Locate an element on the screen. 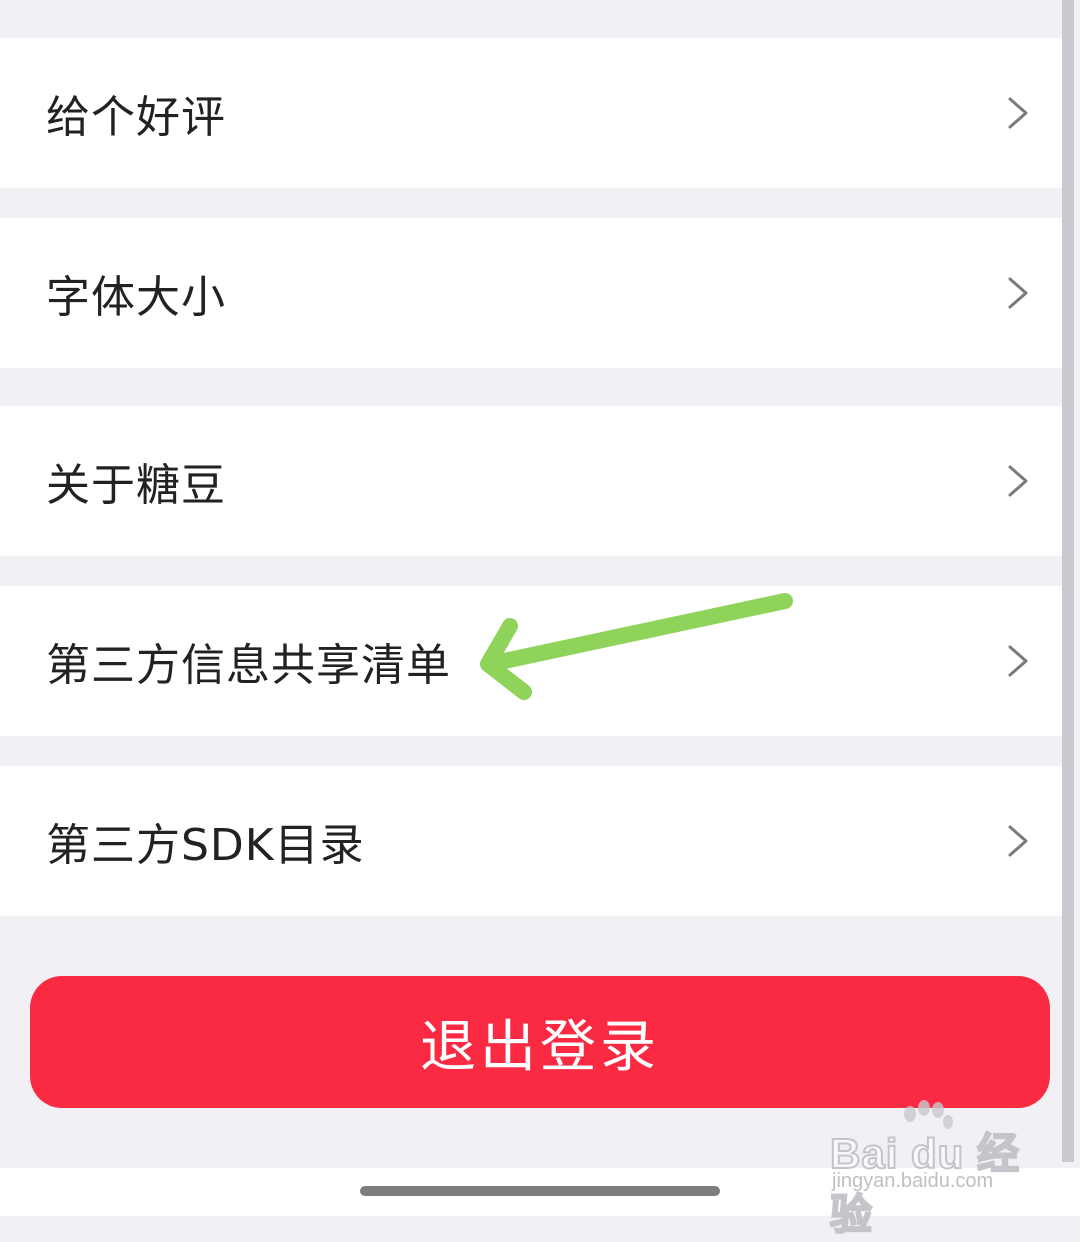 The width and height of the screenshot is (1080, 1242). menu-item-label: 第三方信息共享清单 is located at coordinates (248, 665).